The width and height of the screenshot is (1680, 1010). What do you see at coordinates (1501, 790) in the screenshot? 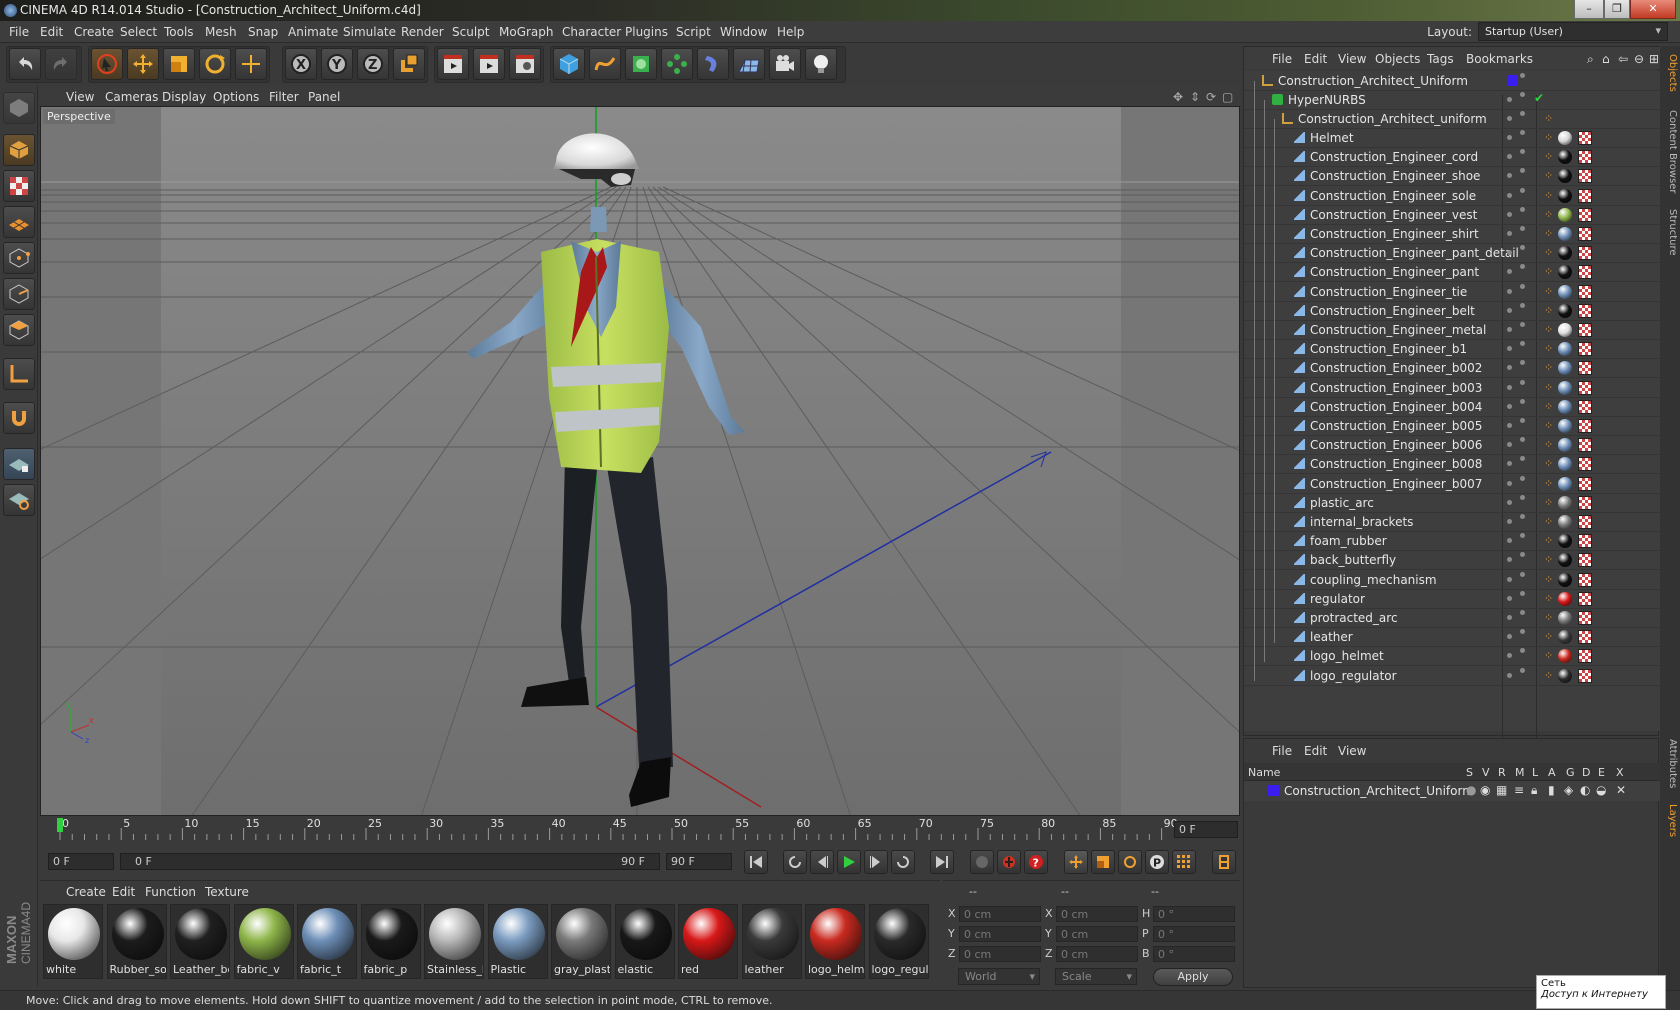
I see `render-icon: ▦` at bounding box center [1501, 790].